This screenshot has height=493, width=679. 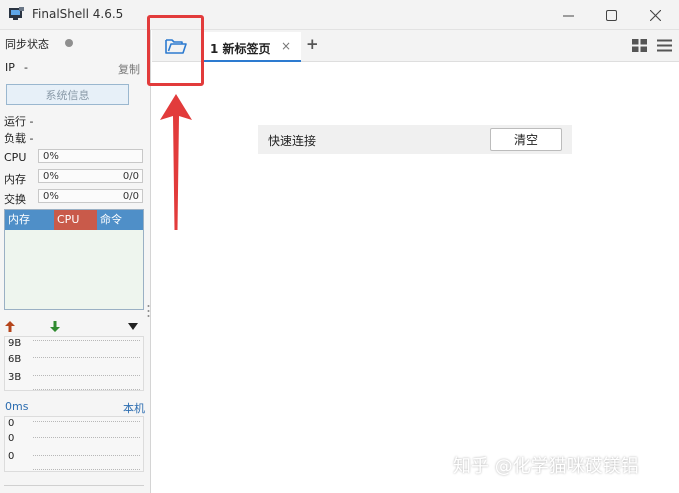 I want to click on tab-label: 1 新标签页, so click(x=240, y=49).